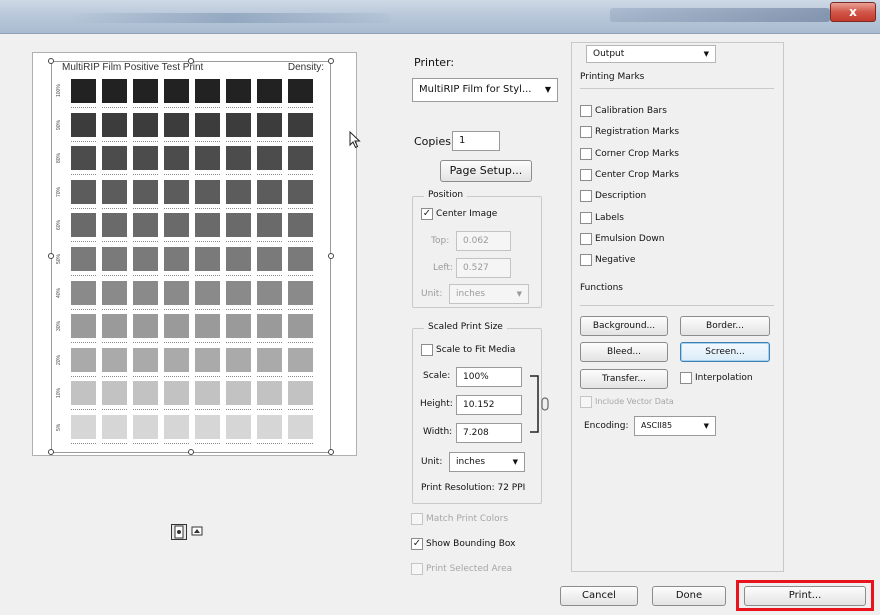 Image resolution: width=880 pixels, height=615 pixels. I want to click on bounding-handle-bc, so click(191, 452).